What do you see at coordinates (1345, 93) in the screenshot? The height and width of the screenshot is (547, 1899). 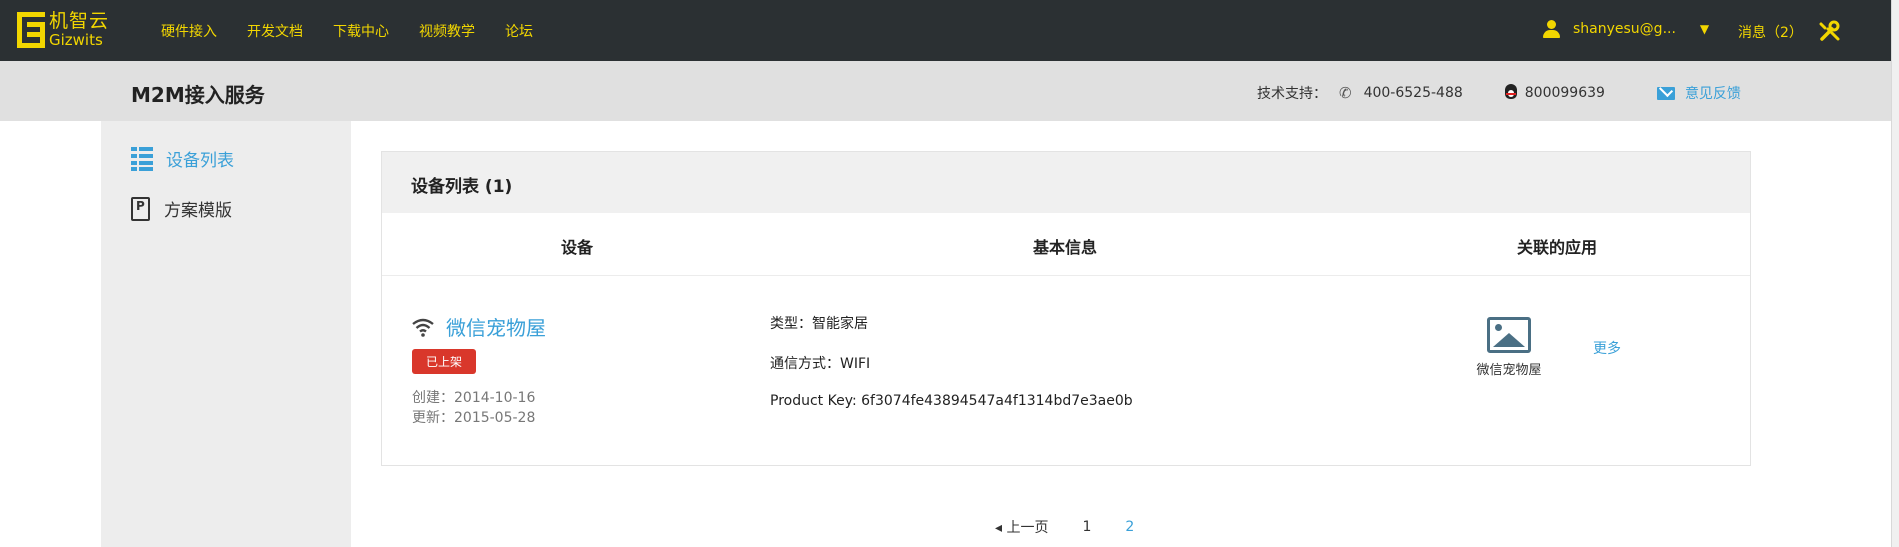 I see `phone-icon: ✆` at bounding box center [1345, 93].